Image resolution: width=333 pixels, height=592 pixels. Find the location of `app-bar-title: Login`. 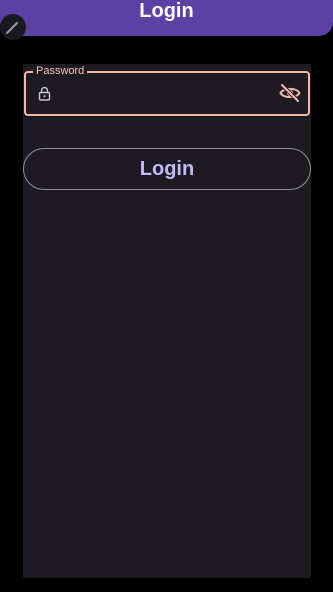

app-bar-title: Login is located at coordinates (166, 11).